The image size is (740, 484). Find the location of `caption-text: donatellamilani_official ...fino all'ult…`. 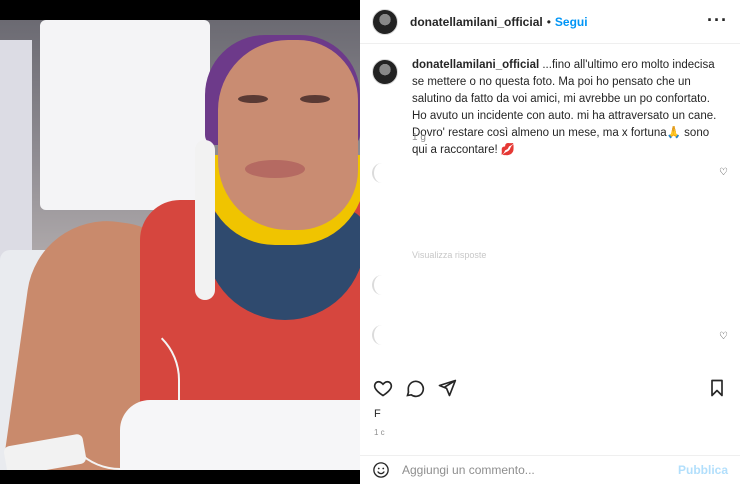

caption-text: donatellamilani_official ...fino all'ult… is located at coordinates (569, 108).